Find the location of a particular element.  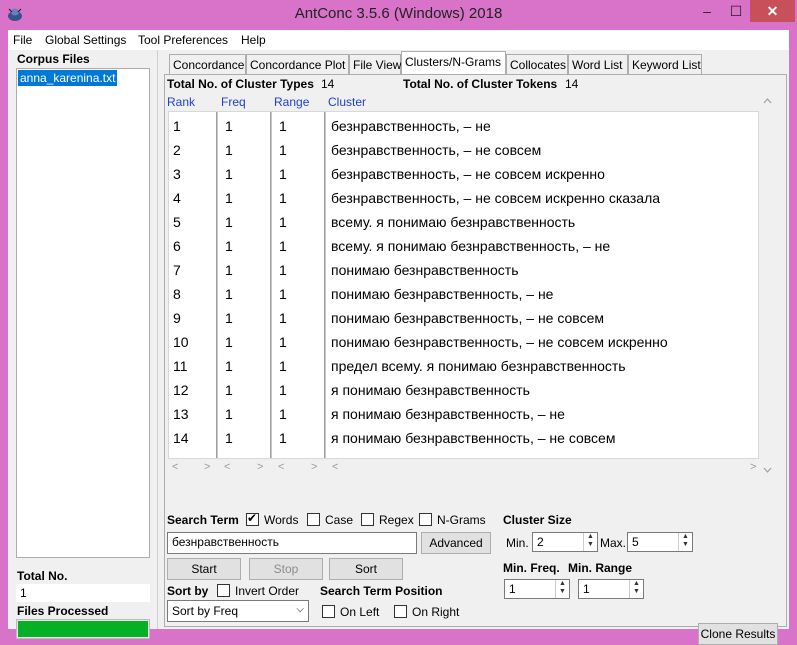

clone-results-button: Clone Results is located at coordinates (738, 634).